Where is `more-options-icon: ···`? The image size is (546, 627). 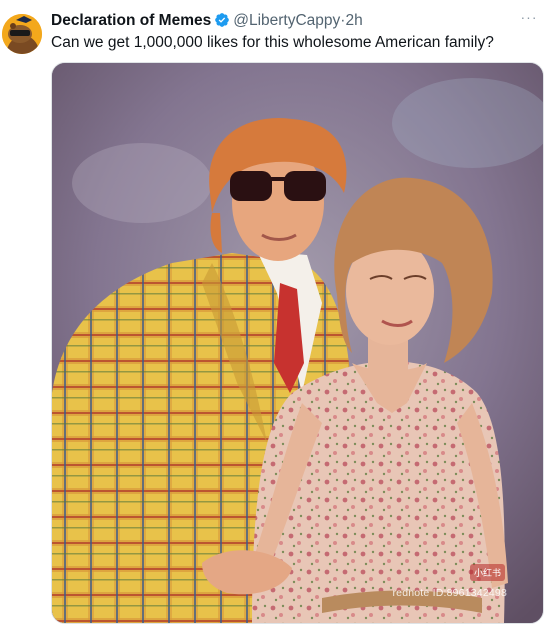 more-options-icon: ··· is located at coordinates (529, 17).